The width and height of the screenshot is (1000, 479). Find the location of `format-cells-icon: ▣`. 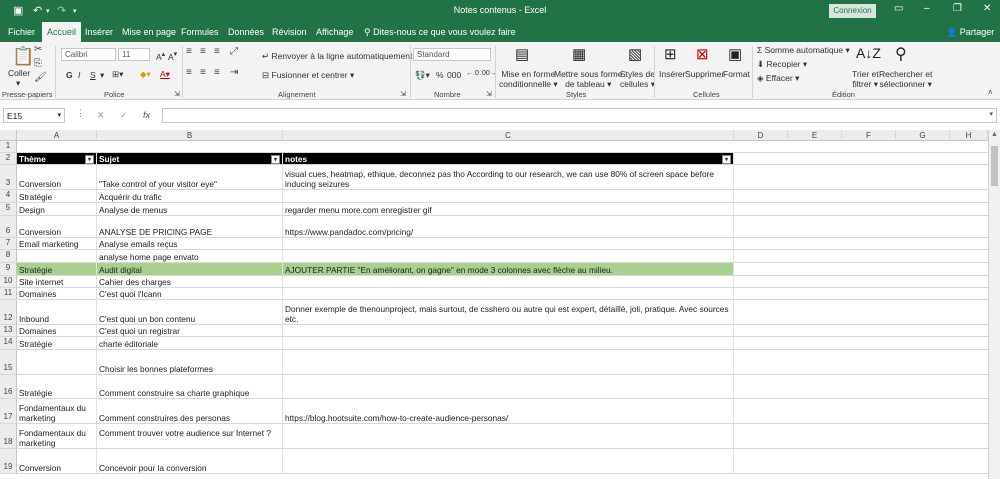

format-cells-icon: ▣ is located at coordinates (735, 54).